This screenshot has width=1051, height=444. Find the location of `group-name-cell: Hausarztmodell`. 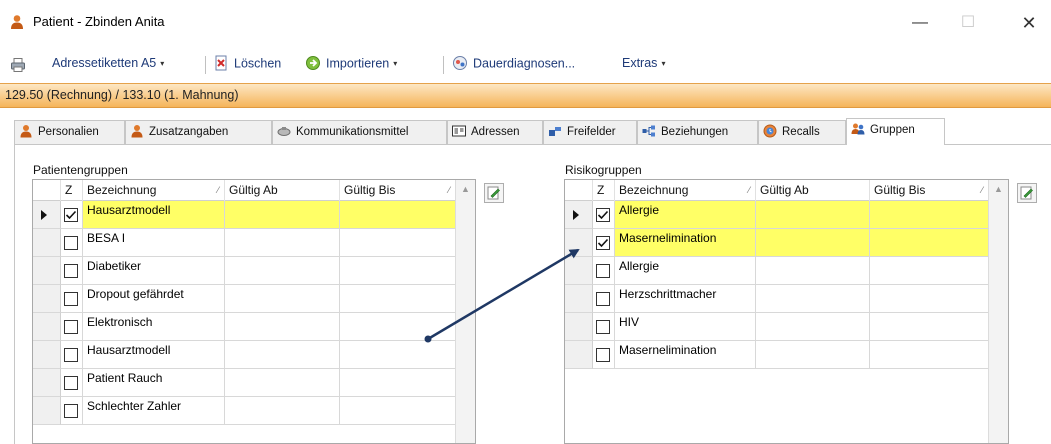

group-name-cell: Hausarztmodell is located at coordinates (154, 215).